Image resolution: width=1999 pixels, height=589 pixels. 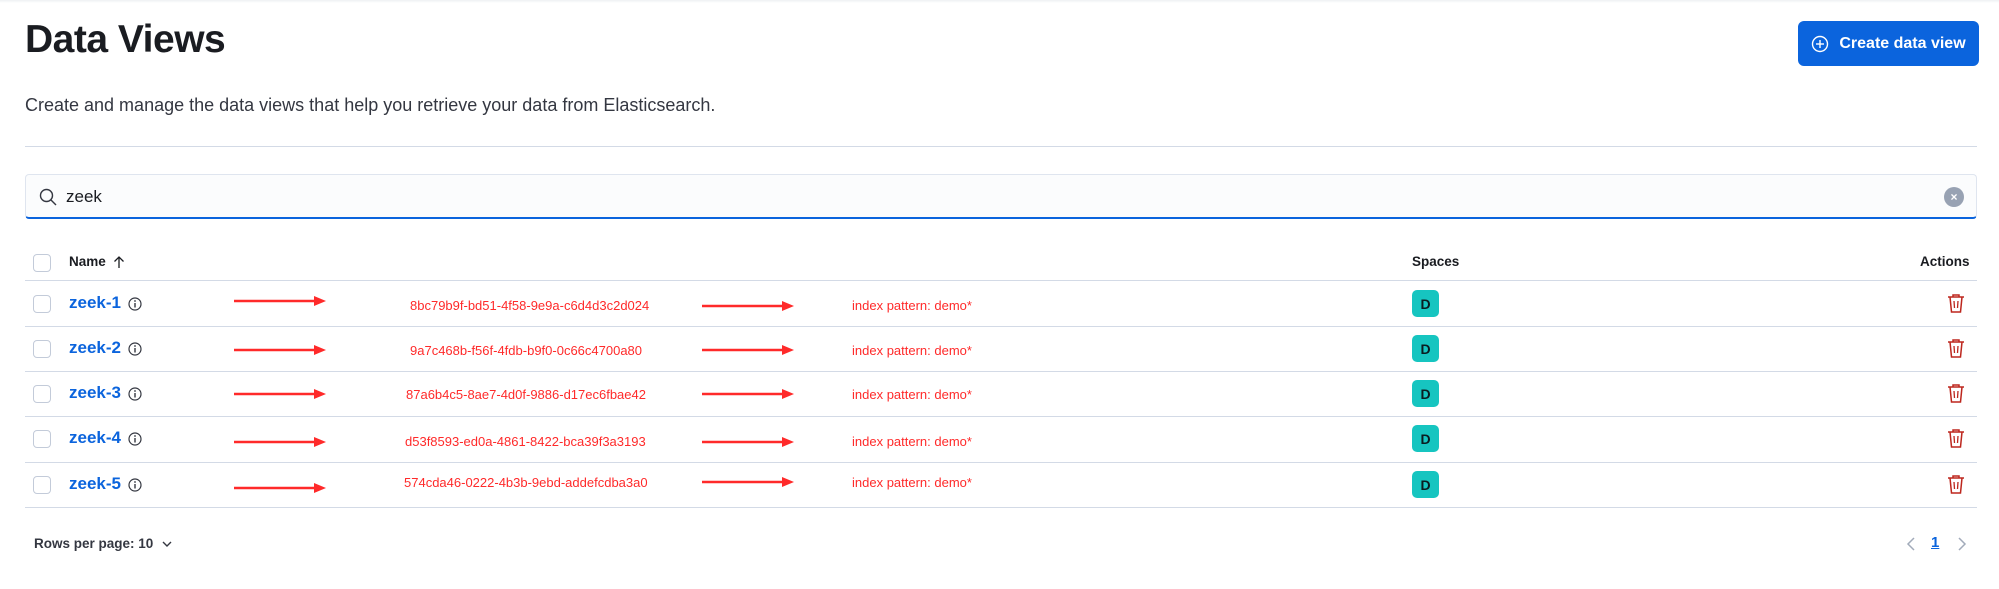 I want to click on header-divider-line, so click(x=1001, y=280).